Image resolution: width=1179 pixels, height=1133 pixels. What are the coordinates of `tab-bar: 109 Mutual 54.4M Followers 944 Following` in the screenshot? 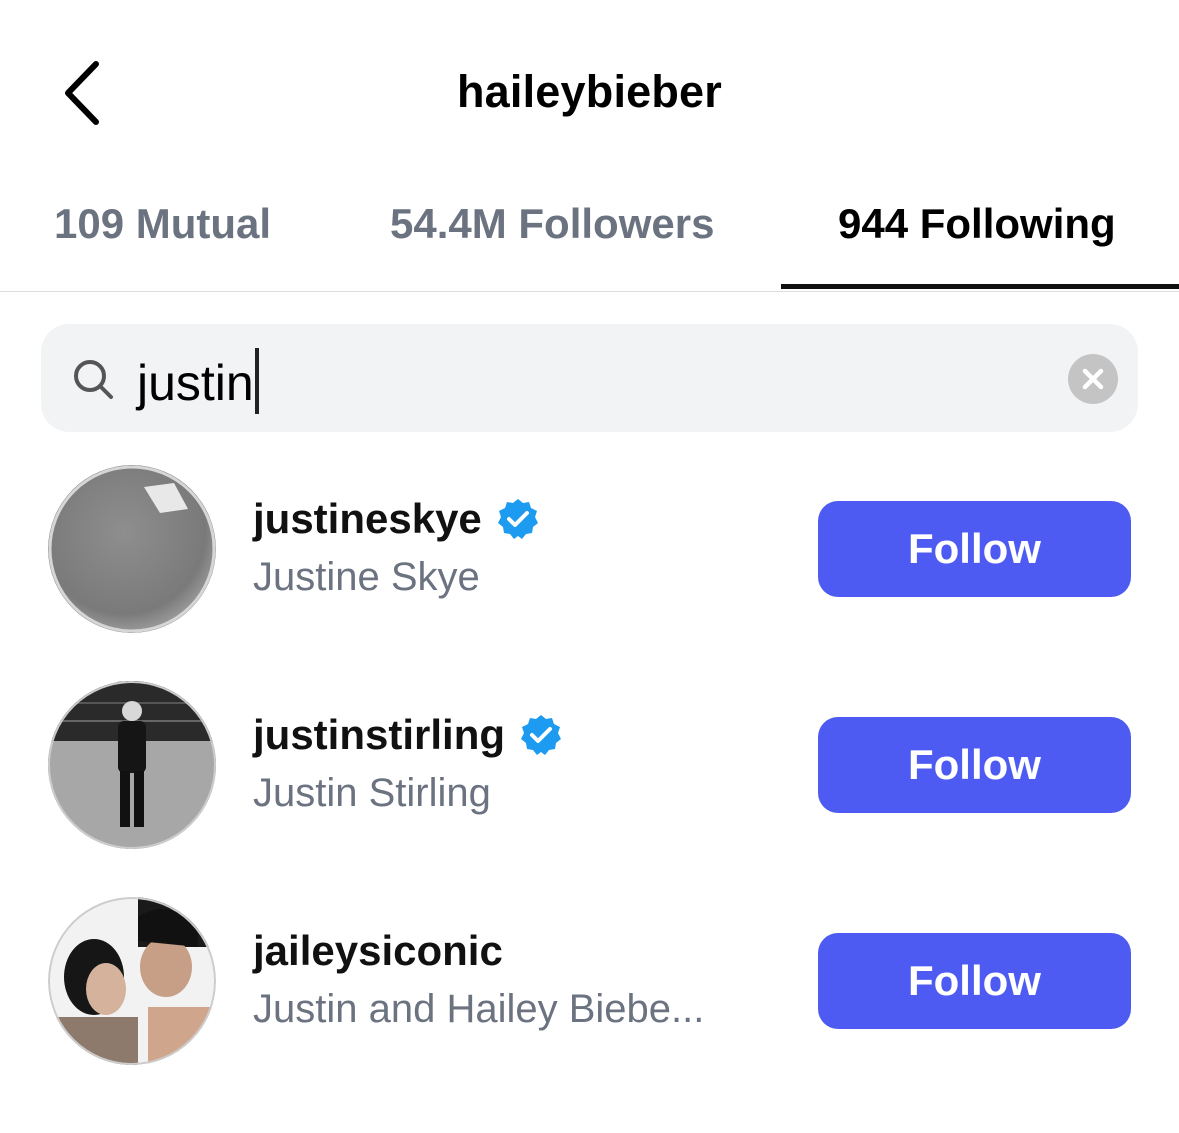 It's located at (589, 236).